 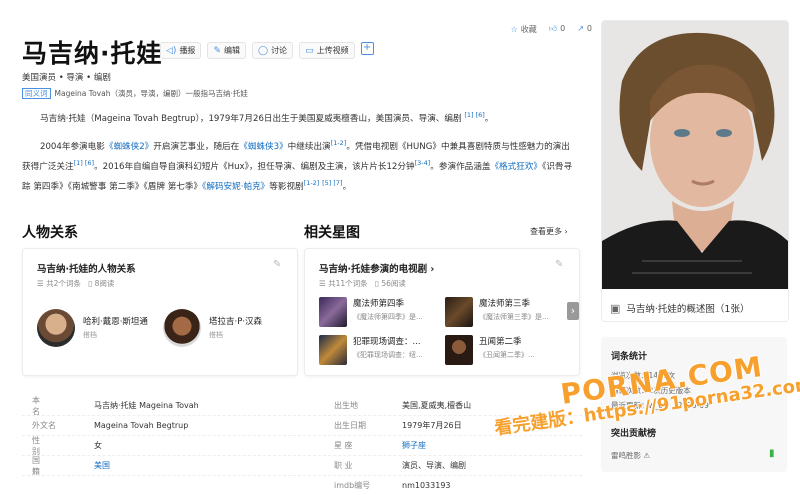 What do you see at coordinates (235, 187) in the screenshot?
I see `show-link: 《解码安妮·帕克》` at bounding box center [235, 187].